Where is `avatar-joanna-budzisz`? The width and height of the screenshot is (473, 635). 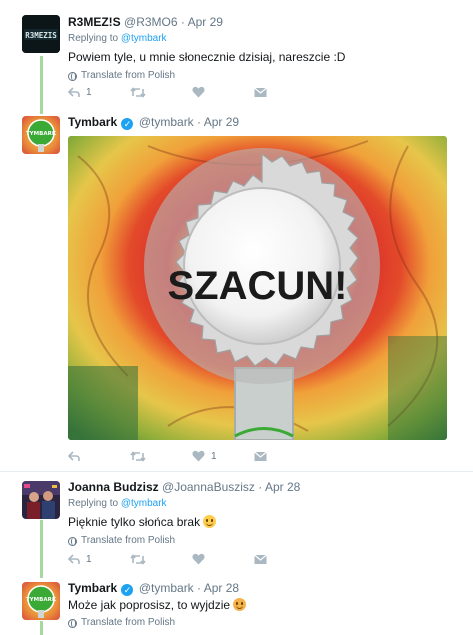
avatar-joanna-budzisz is located at coordinates (41, 500).